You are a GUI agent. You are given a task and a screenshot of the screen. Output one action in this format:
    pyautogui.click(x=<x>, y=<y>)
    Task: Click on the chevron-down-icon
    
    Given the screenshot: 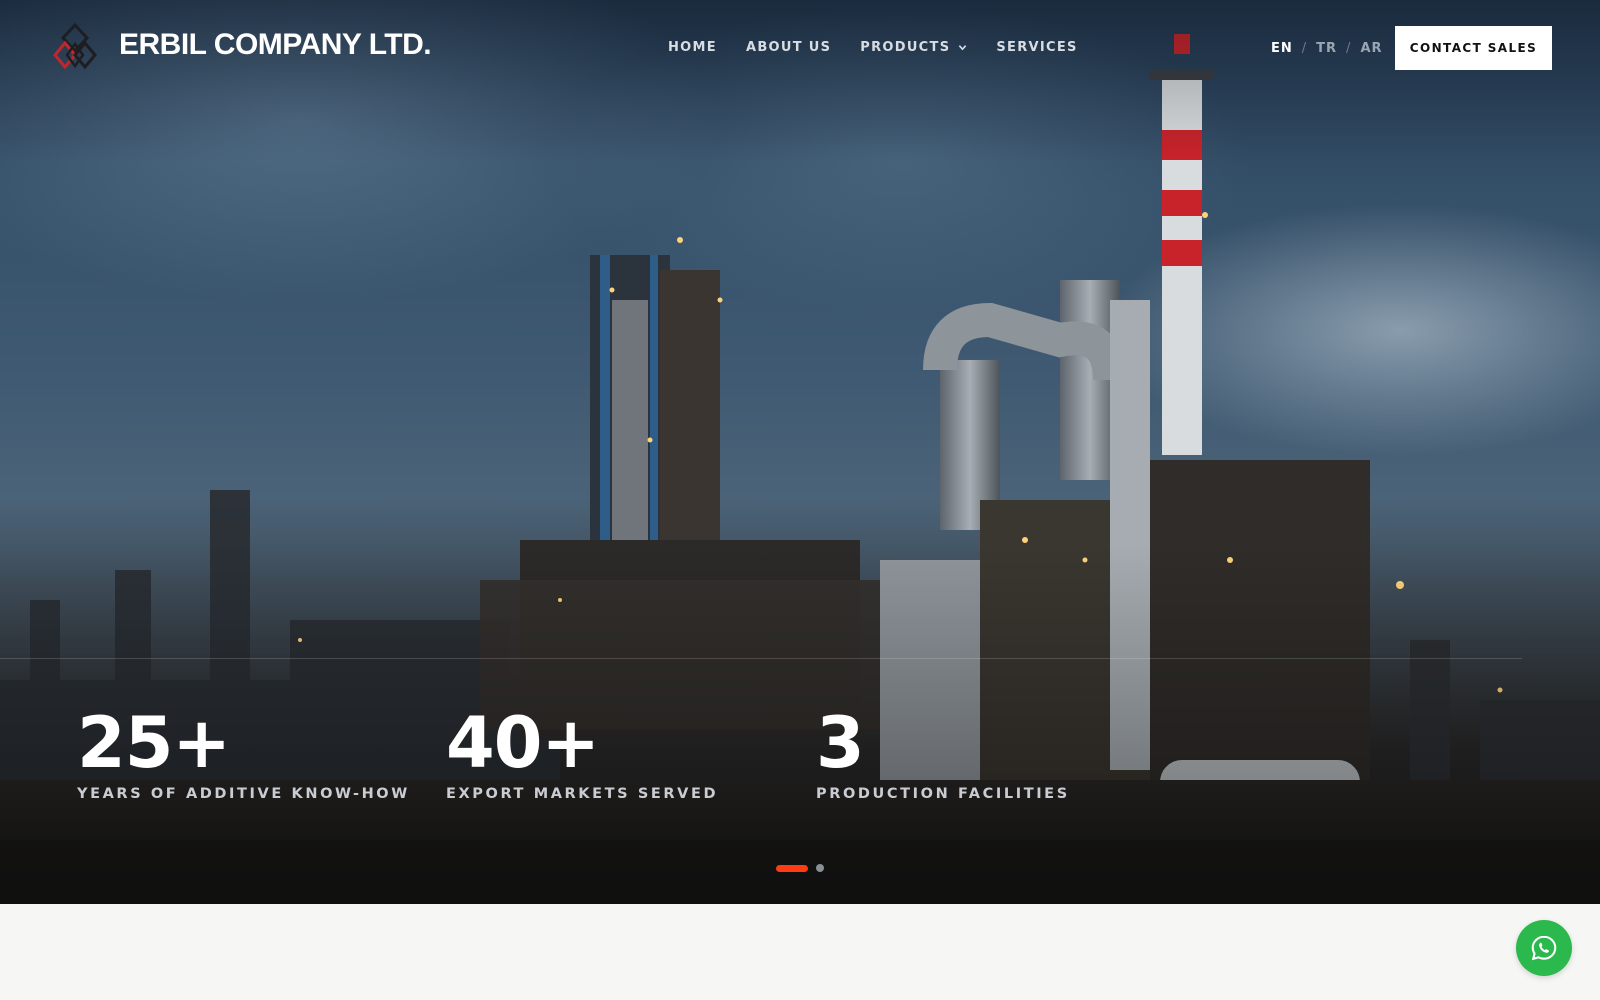 What is the action you would take?
    pyautogui.click(x=963, y=48)
    